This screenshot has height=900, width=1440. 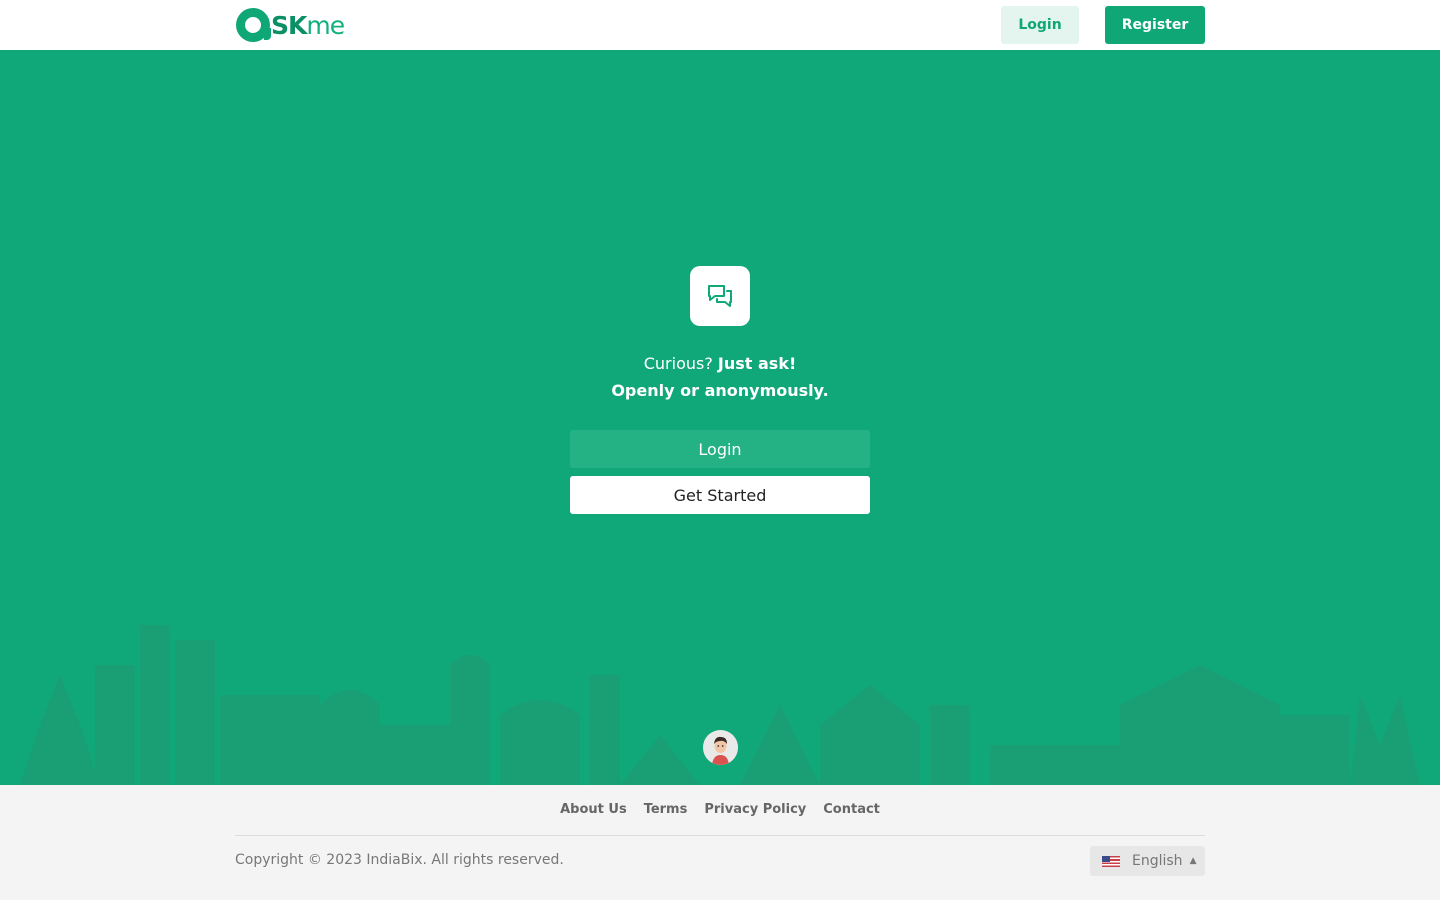 What do you see at coordinates (720, 363) in the screenshot?
I see `hero-tagline: Curious? Just ask!` at bounding box center [720, 363].